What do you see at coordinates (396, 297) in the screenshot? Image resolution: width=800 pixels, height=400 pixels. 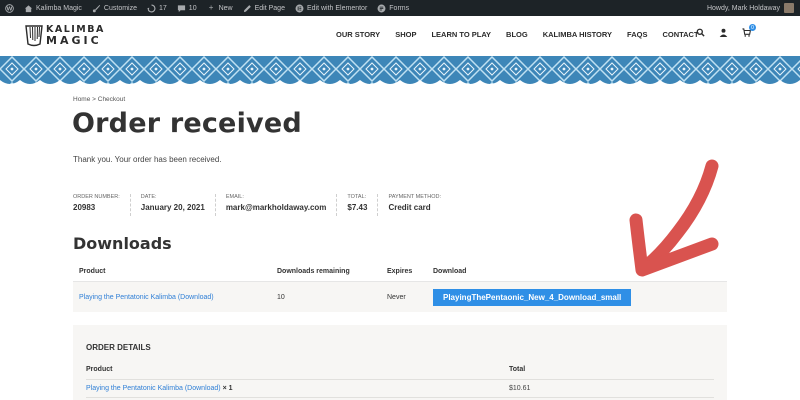 I see `expires-value: Never` at bounding box center [396, 297].